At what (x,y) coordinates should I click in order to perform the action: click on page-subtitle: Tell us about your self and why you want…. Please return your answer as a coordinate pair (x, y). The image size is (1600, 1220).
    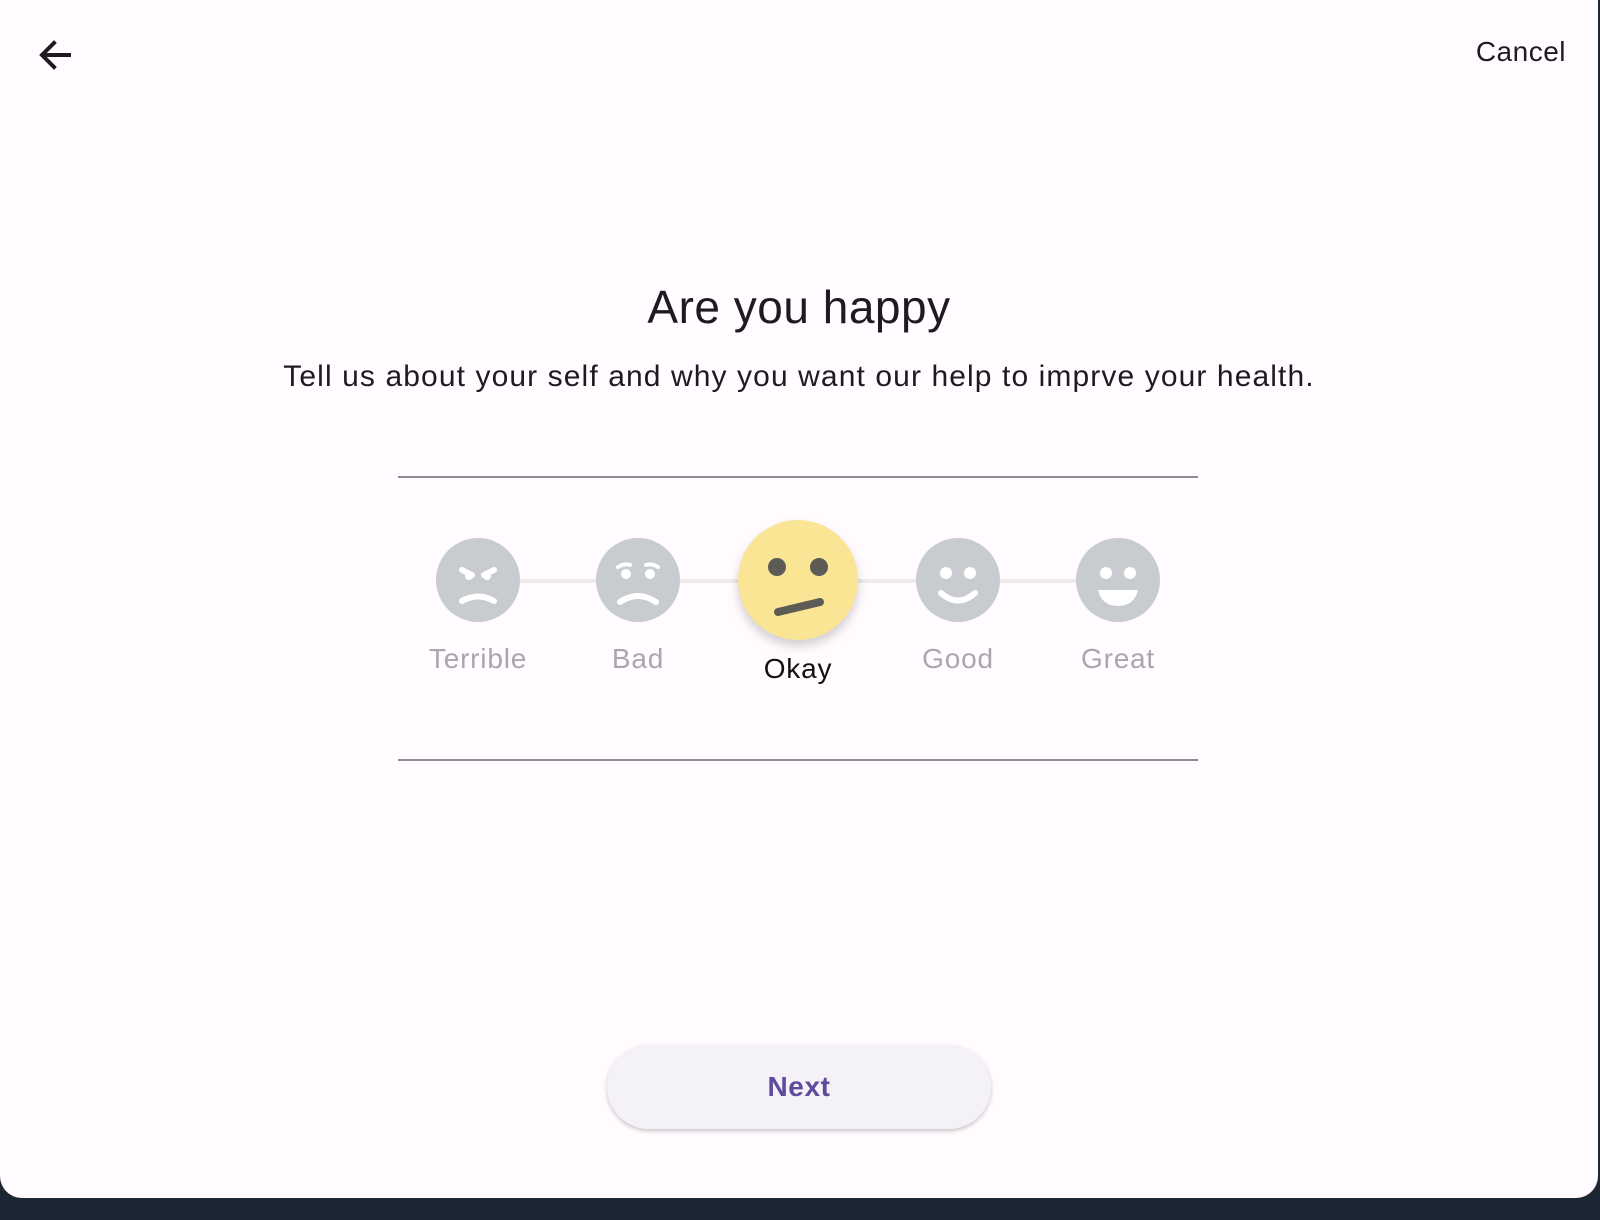
    Looking at the image, I should click on (799, 376).